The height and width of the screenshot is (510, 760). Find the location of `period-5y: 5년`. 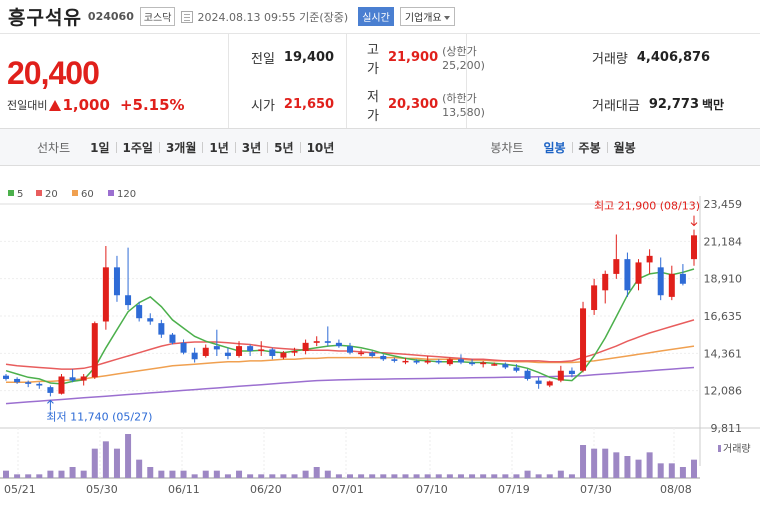

period-5y: 5년 is located at coordinates (283, 147).